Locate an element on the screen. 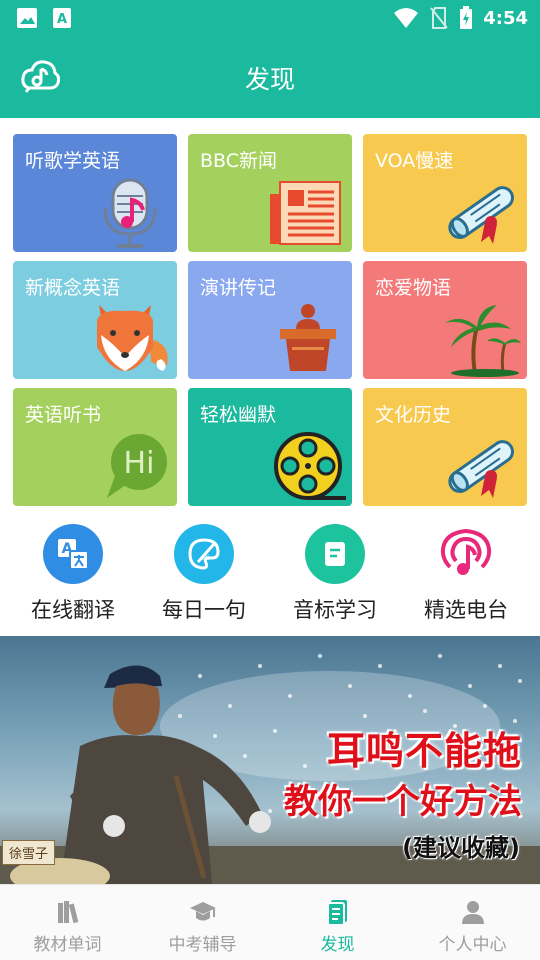  tab-label: 个人中心 is located at coordinates (472, 945).